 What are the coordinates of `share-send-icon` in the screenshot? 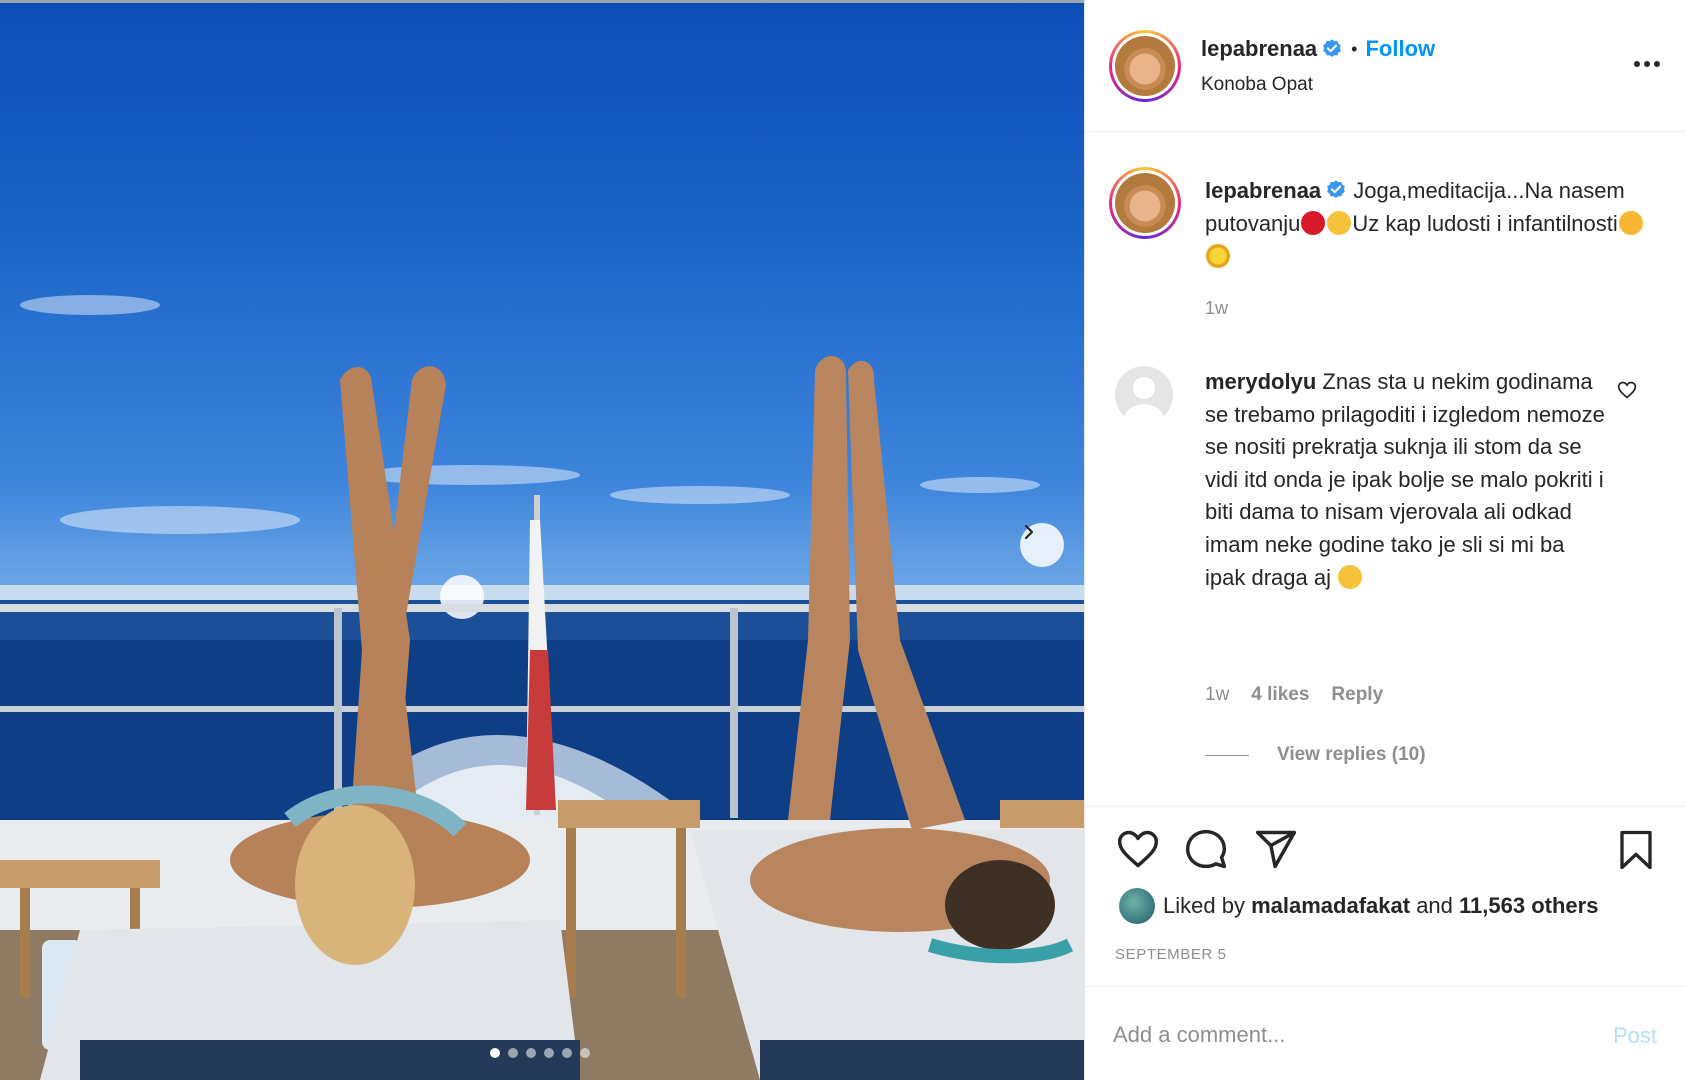 It's located at (1276, 849).